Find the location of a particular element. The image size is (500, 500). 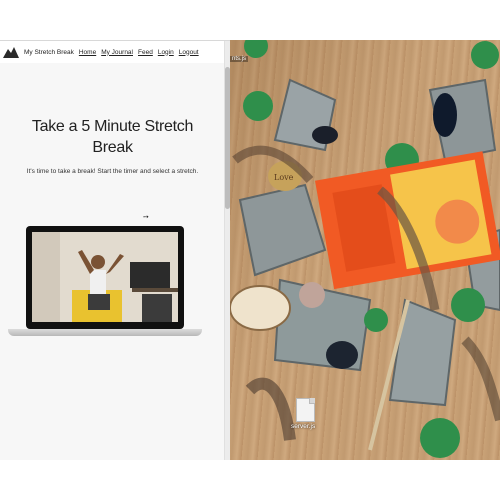

bottom-margin is located at coordinates (250, 480).